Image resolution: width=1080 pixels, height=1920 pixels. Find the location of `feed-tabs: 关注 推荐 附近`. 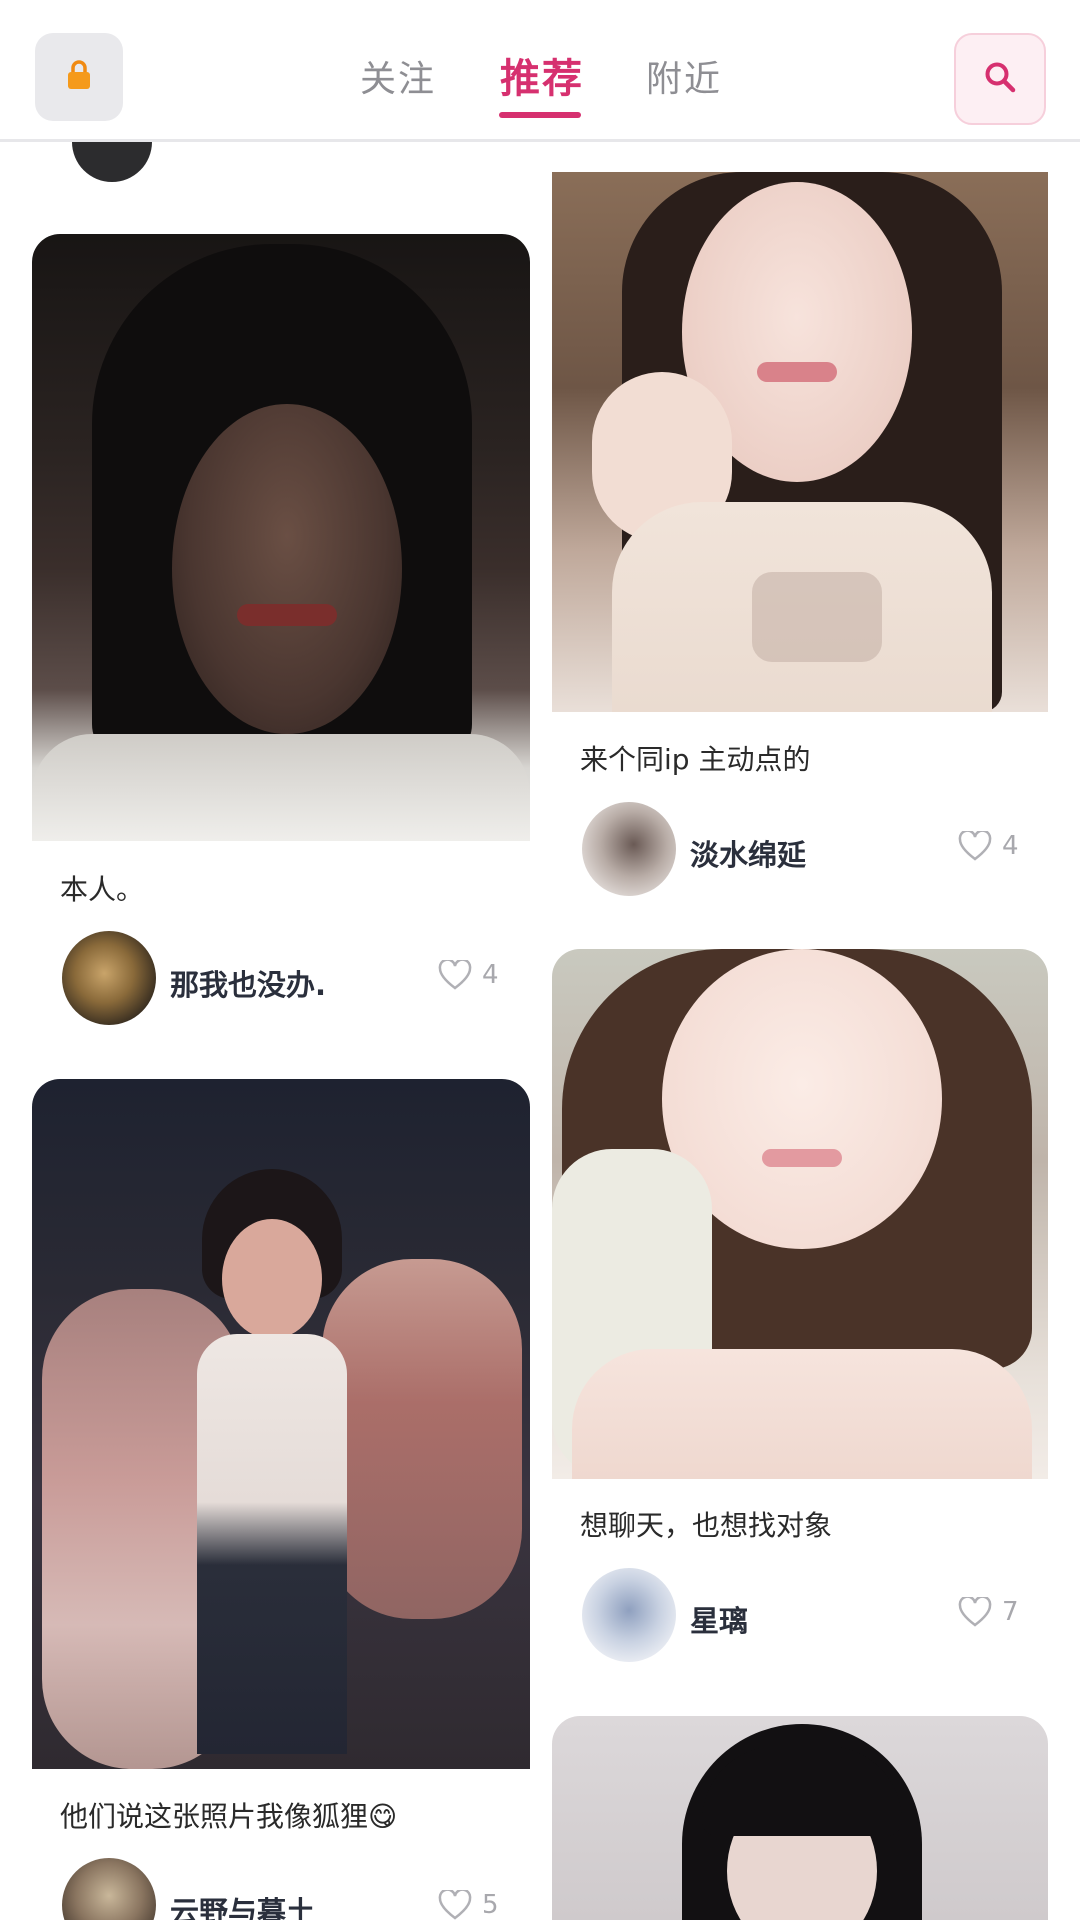

feed-tabs: 关注 推荐 附近 is located at coordinates (540, 80).